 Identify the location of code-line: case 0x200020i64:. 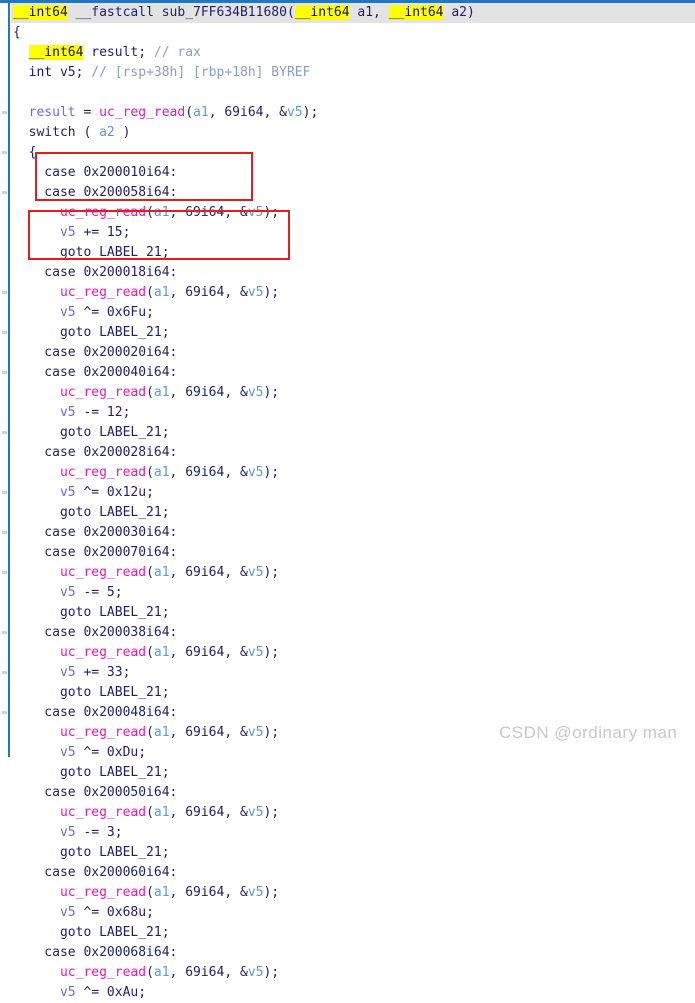
(353, 353).